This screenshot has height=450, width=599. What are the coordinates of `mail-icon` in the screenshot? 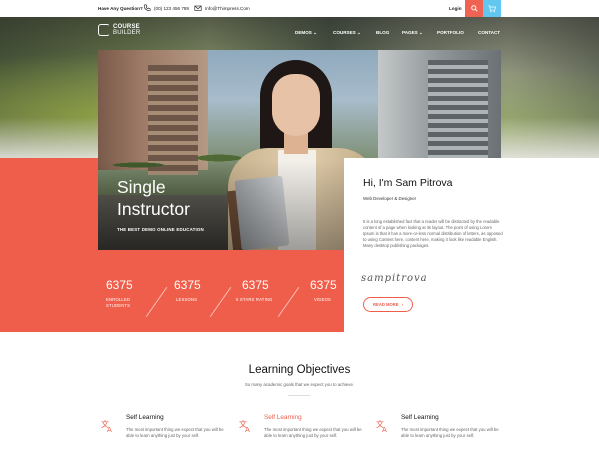 It's located at (198, 8).